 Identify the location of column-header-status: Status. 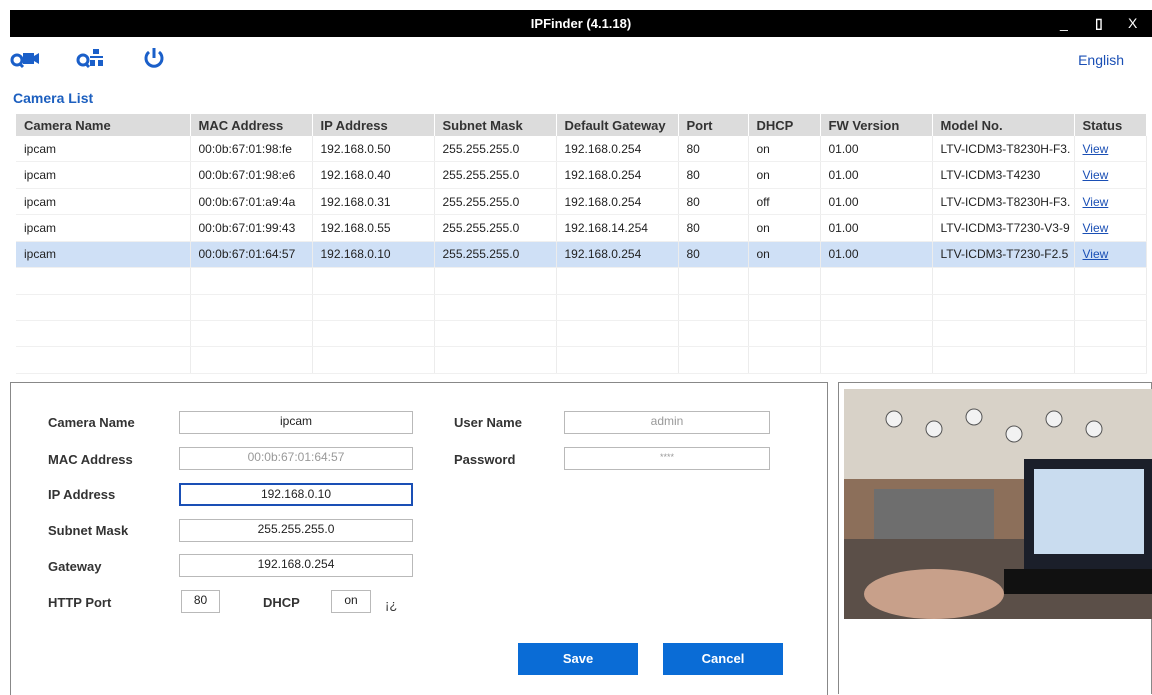
(1110, 125).